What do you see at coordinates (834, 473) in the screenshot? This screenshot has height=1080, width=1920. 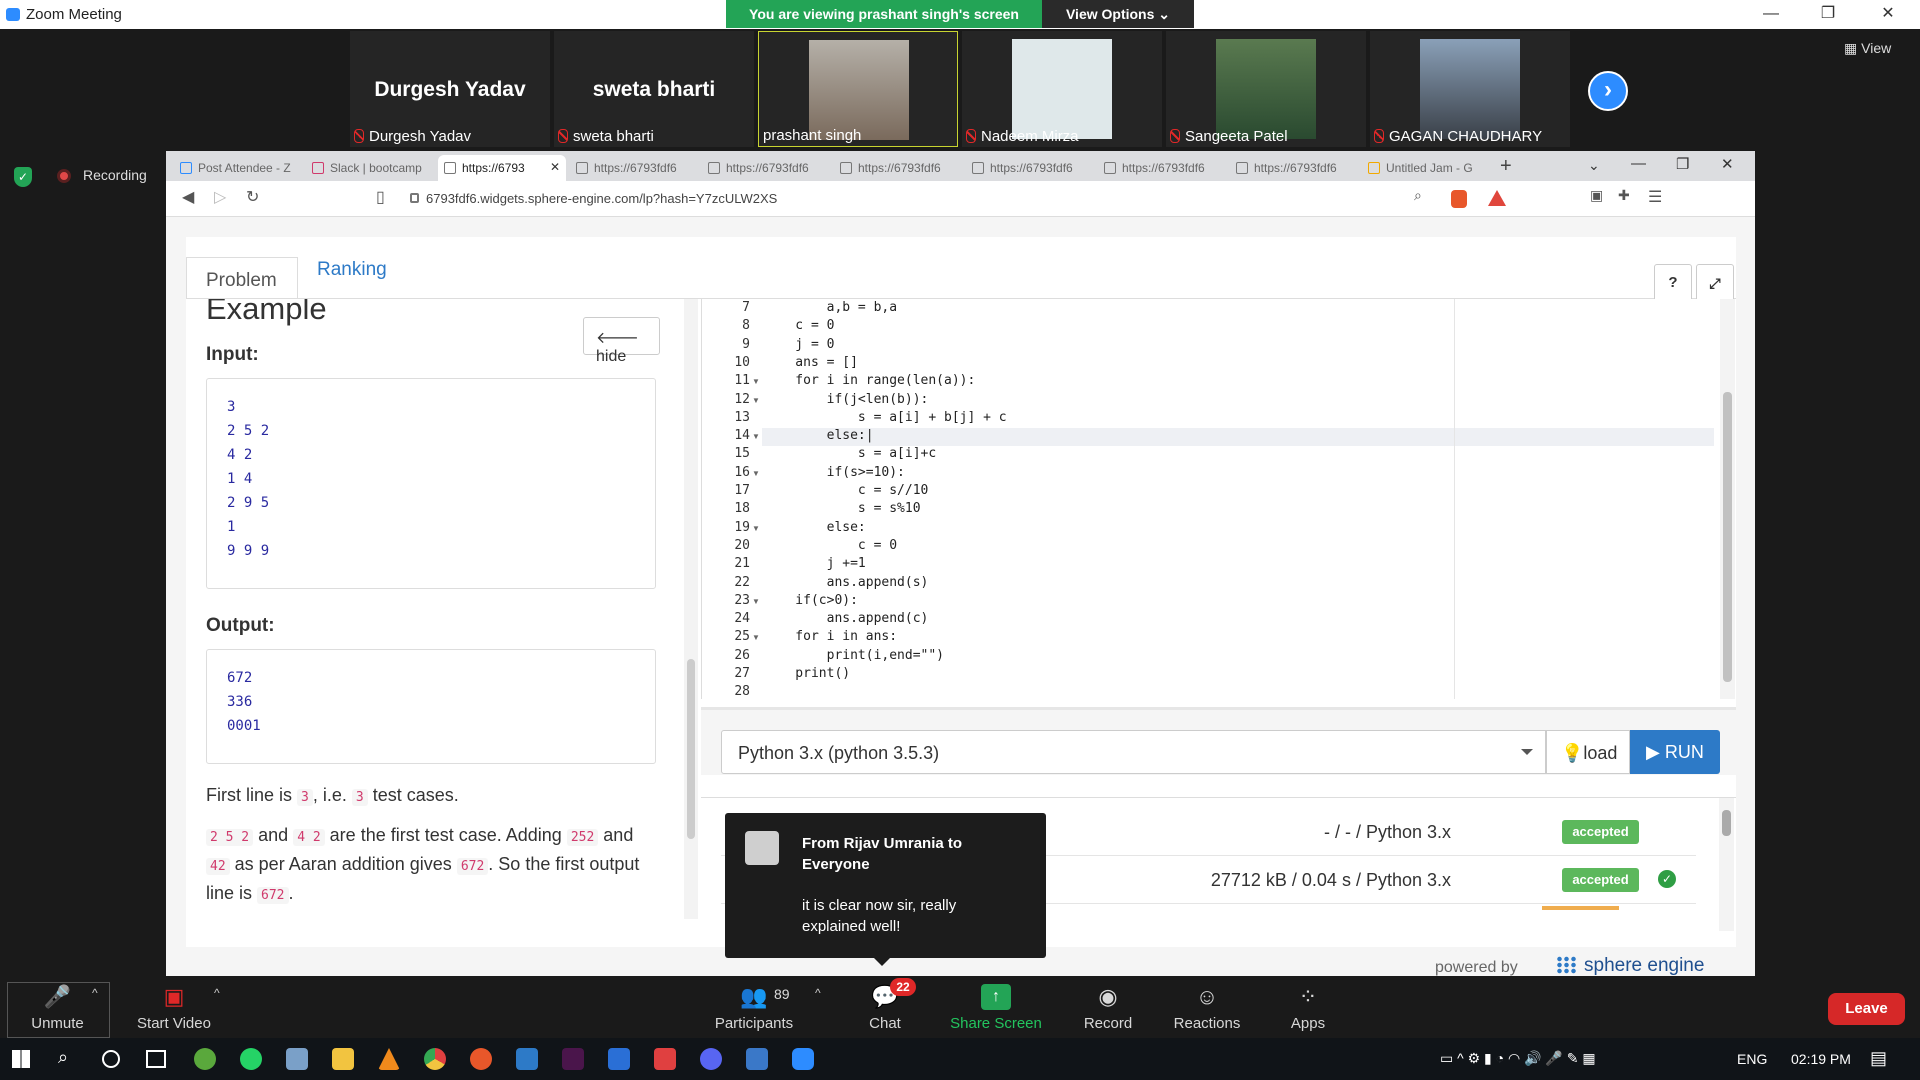 I see `code-line: if(s>=10):` at bounding box center [834, 473].